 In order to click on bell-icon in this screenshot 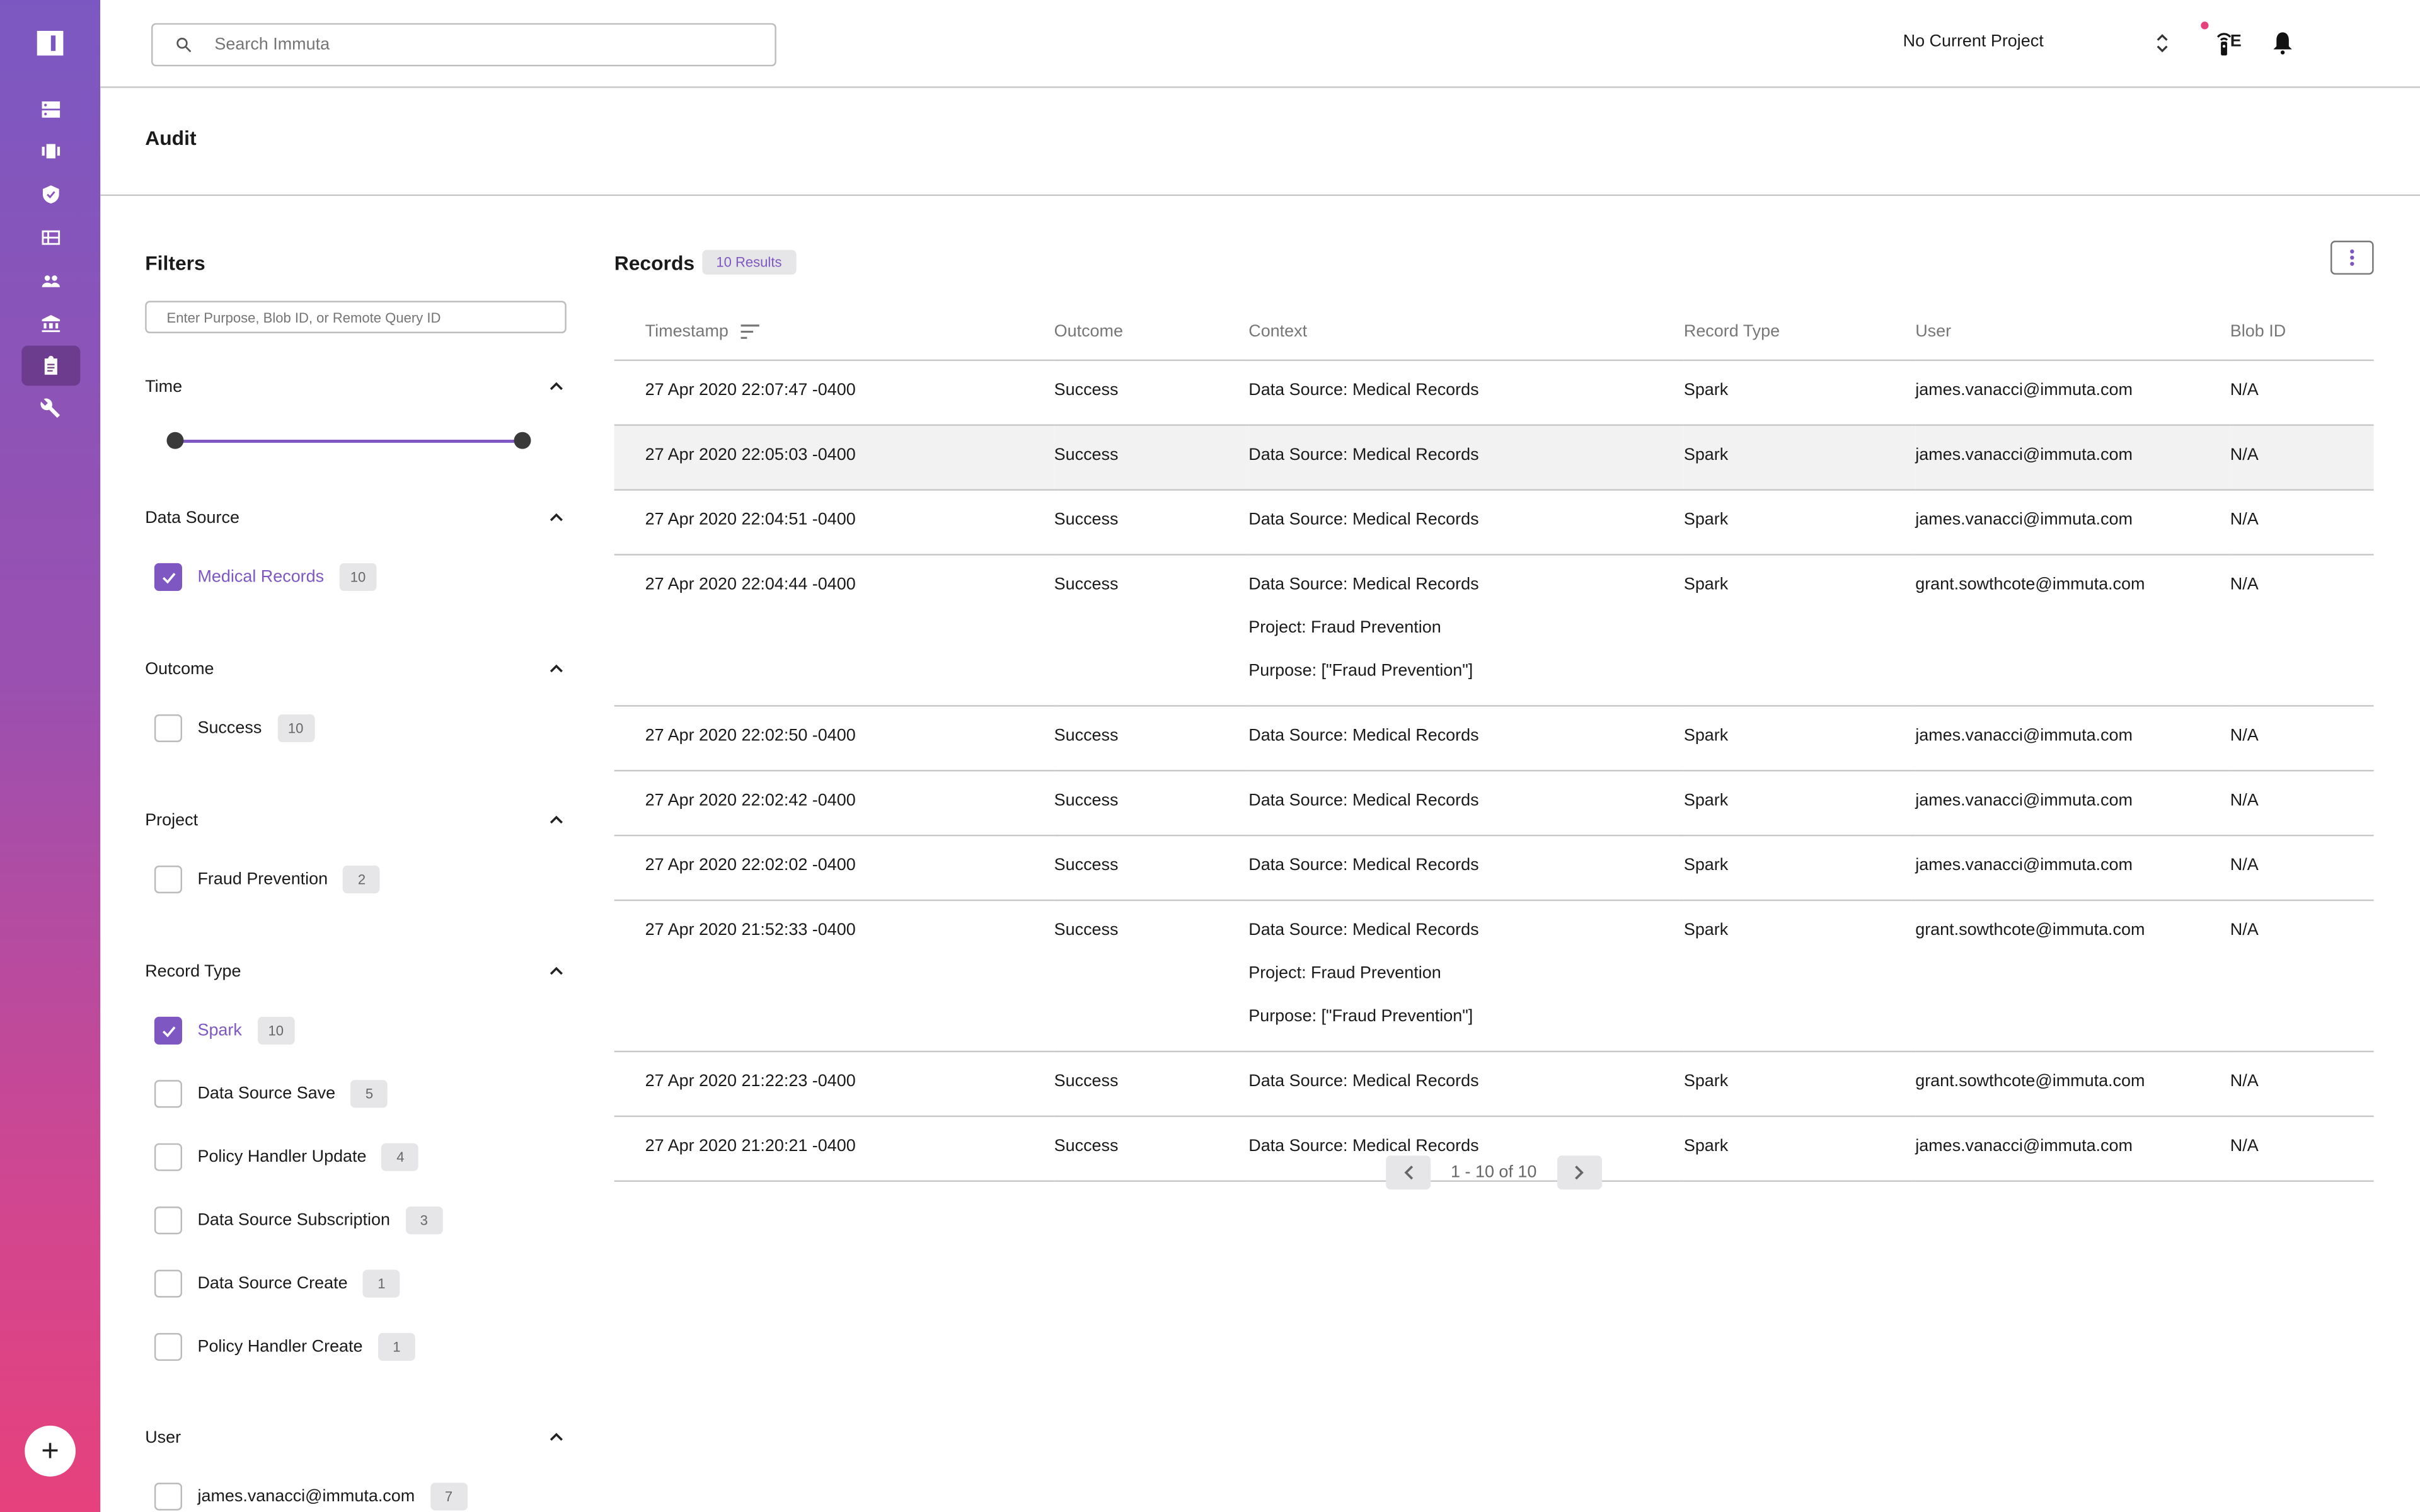, I will do `click(2283, 43)`.